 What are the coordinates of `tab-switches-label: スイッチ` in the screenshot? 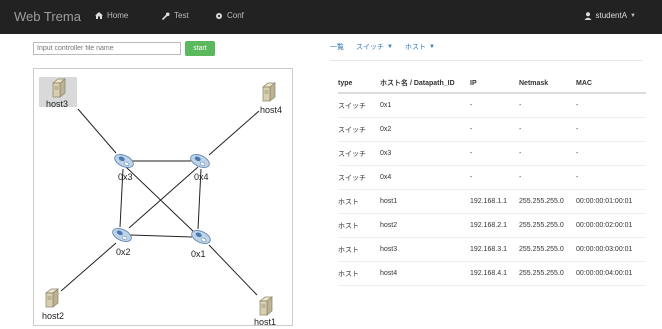 It's located at (370, 47).